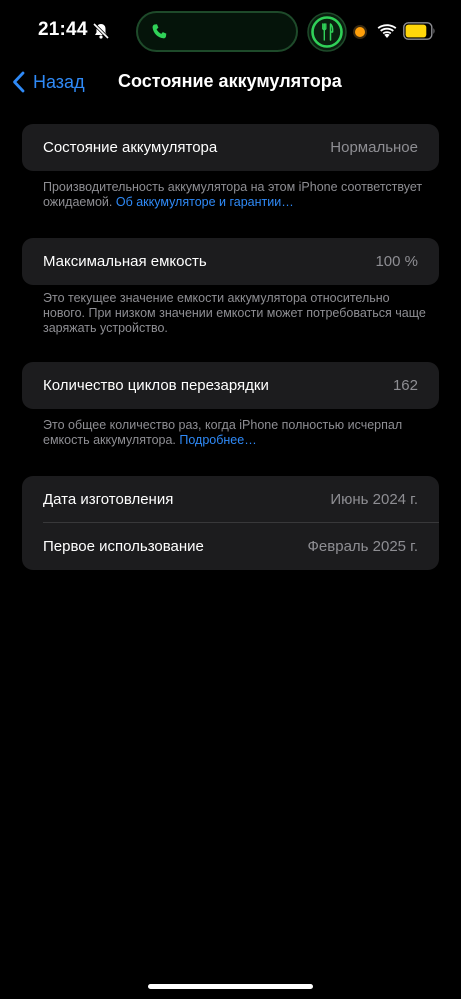  I want to click on back-button: Назад, so click(48, 82).